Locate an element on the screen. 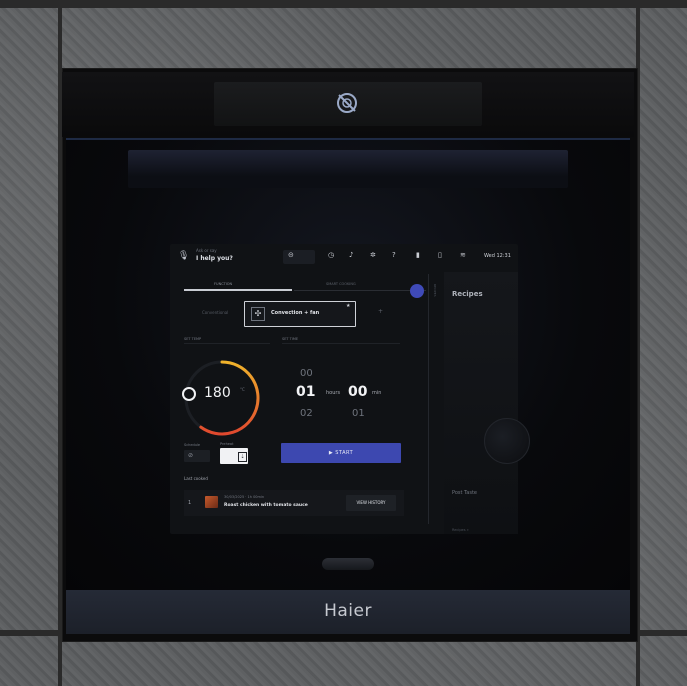 The height and width of the screenshot is (686, 687). history-number: 1 is located at coordinates (190, 503).